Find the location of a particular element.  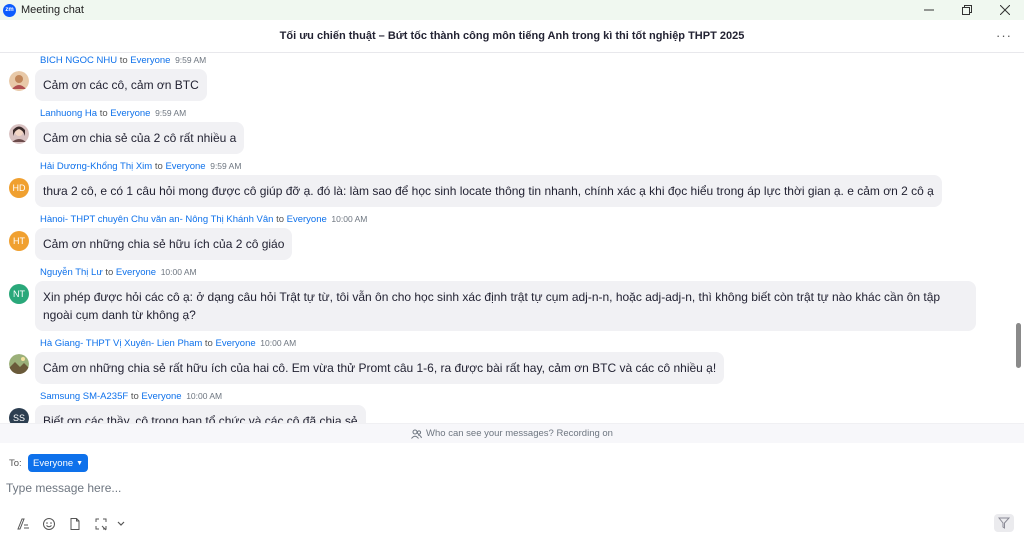

avatar: NT is located at coordinates (19, 294).